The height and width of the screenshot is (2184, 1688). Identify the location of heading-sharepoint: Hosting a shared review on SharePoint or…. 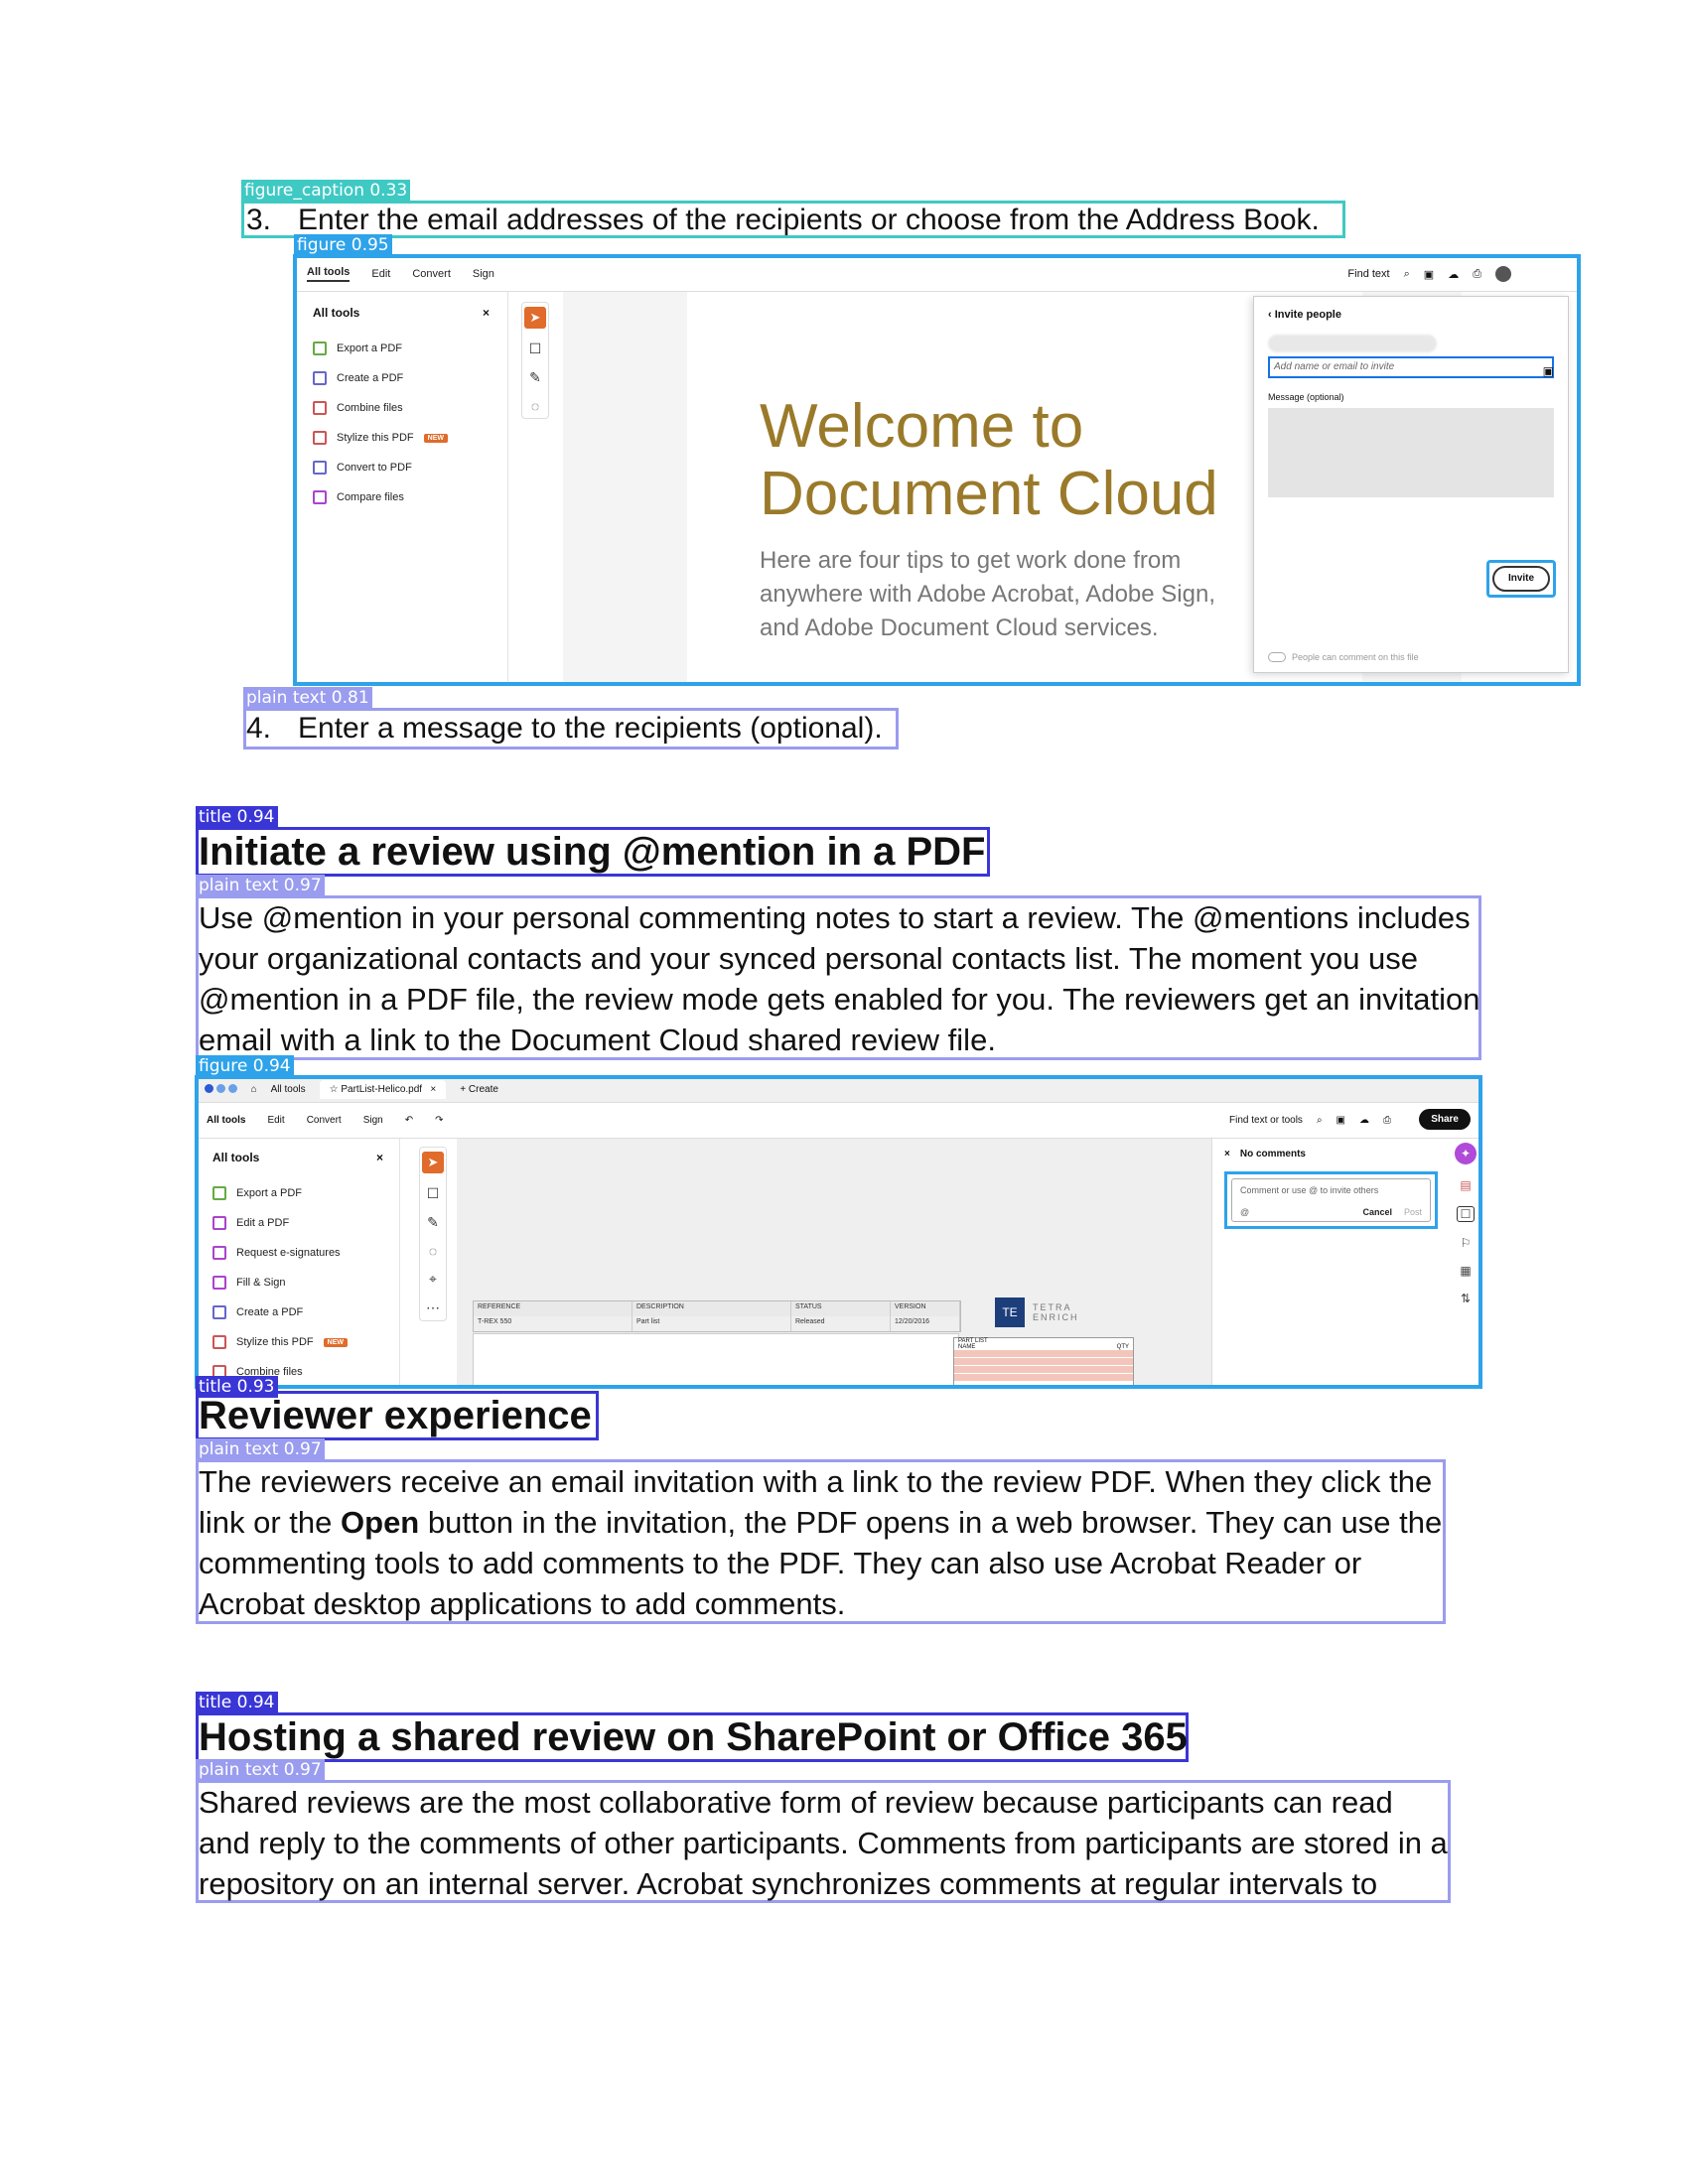
(693, 1737).